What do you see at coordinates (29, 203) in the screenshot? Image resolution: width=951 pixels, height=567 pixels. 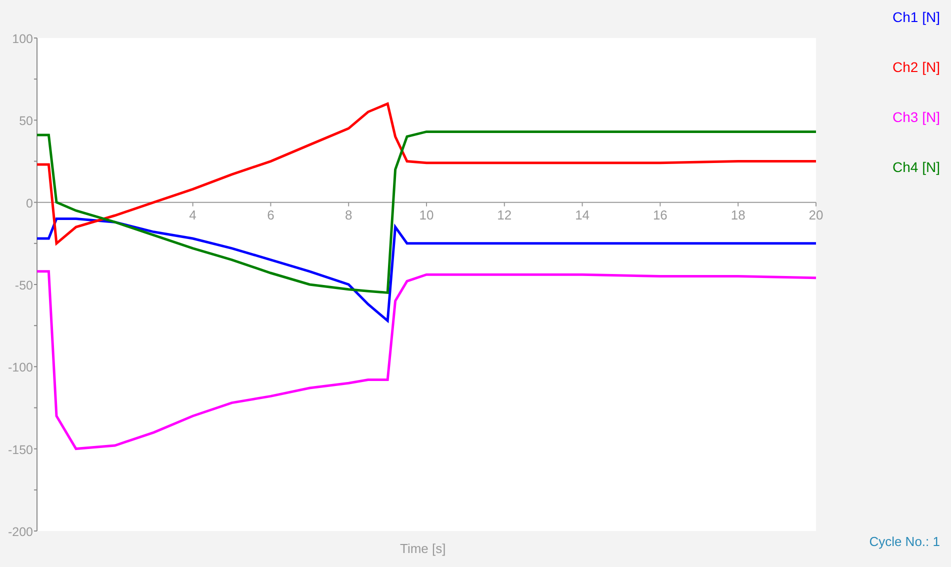 I see `y-tick-label: 0` at bounding box center [29, 203].